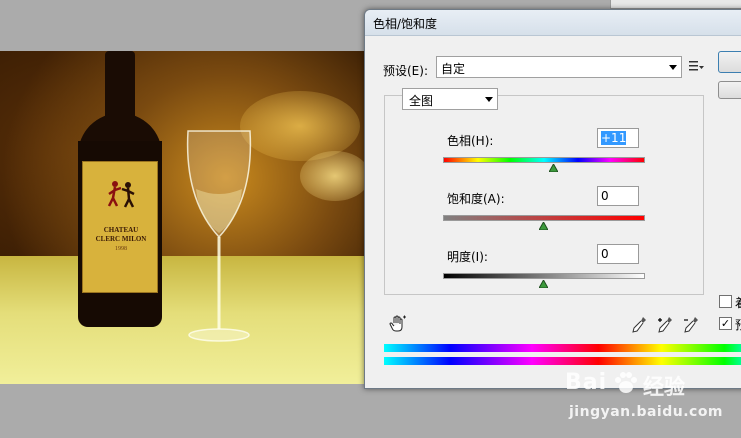  Describe the element at coordinates (182, 320) in the screenshot. I see `tablecloth` at that location.